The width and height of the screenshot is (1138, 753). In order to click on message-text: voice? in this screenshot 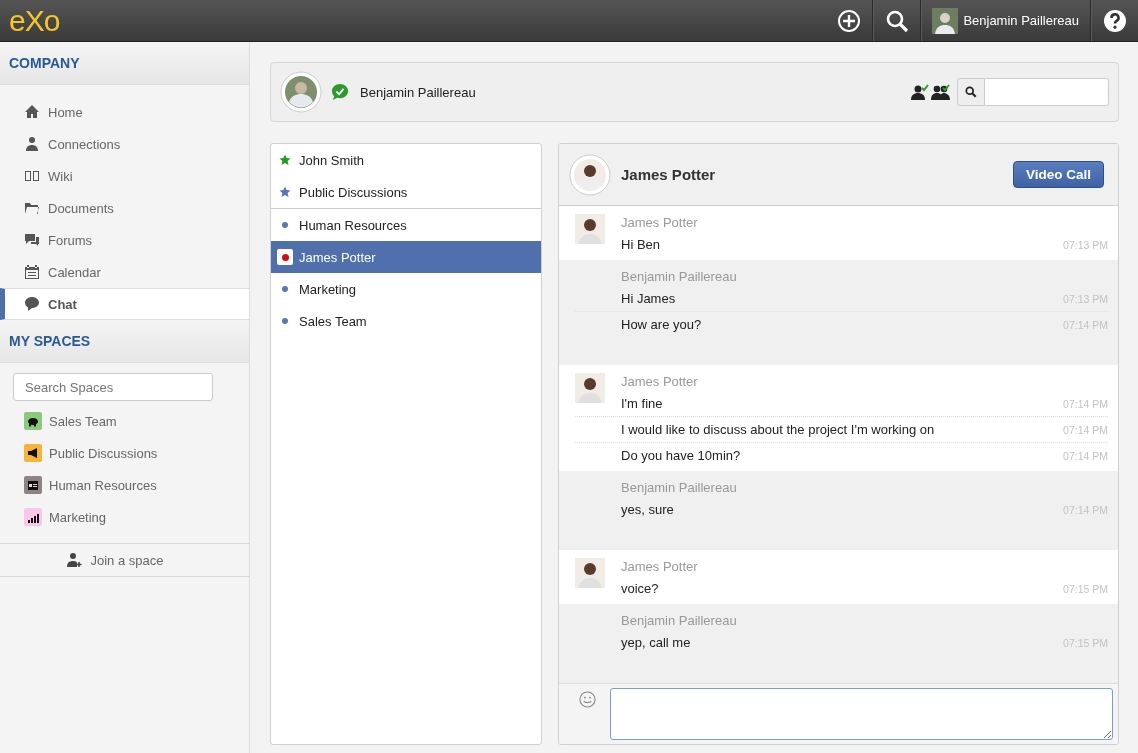, I will do `click(640, 588)`.